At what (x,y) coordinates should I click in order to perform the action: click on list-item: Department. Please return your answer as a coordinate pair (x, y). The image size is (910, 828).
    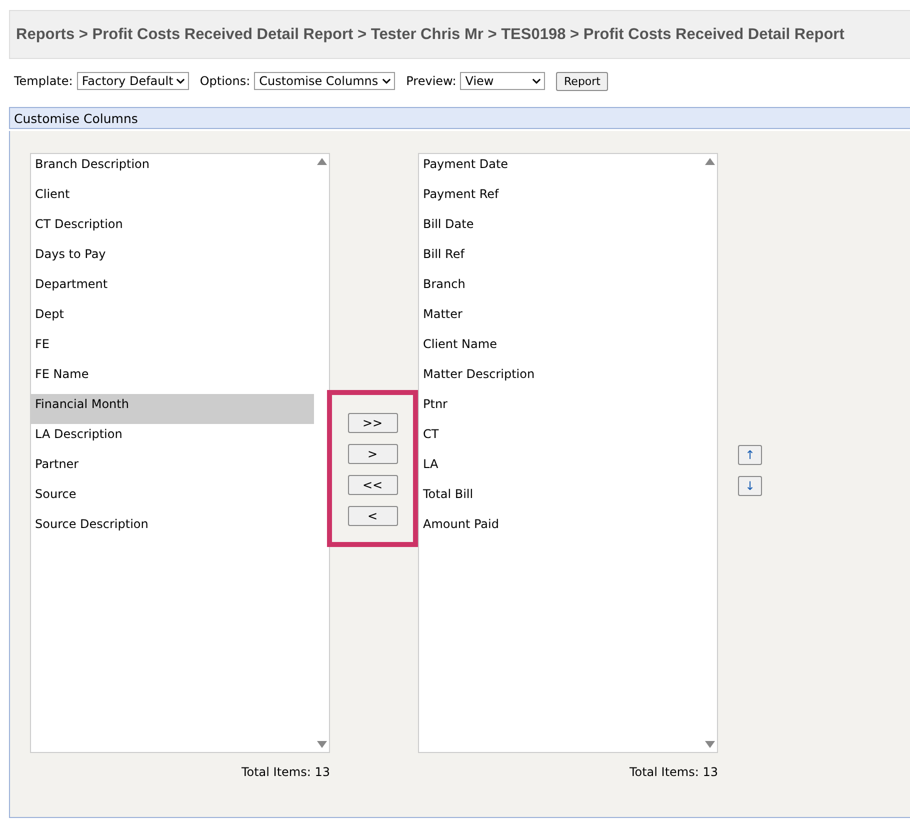
    Looking at the image, I should click on (172, 289).